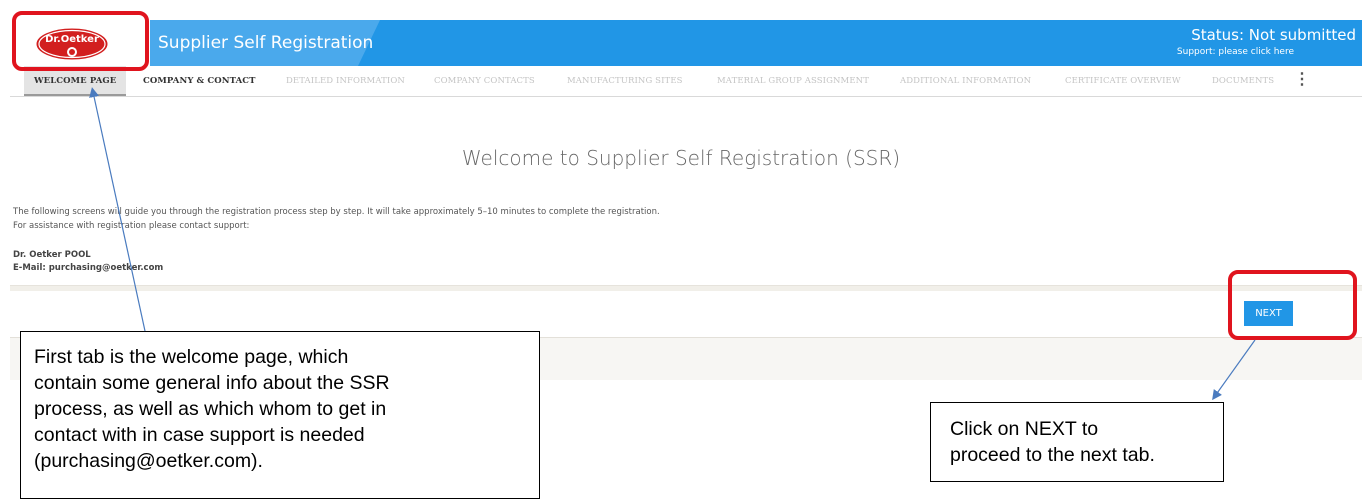  What do you see at coordinates (148, 461) in the screenshot?
I see `callout-line: (purchasing@oetker.com).` at bounding box center [148, 461].